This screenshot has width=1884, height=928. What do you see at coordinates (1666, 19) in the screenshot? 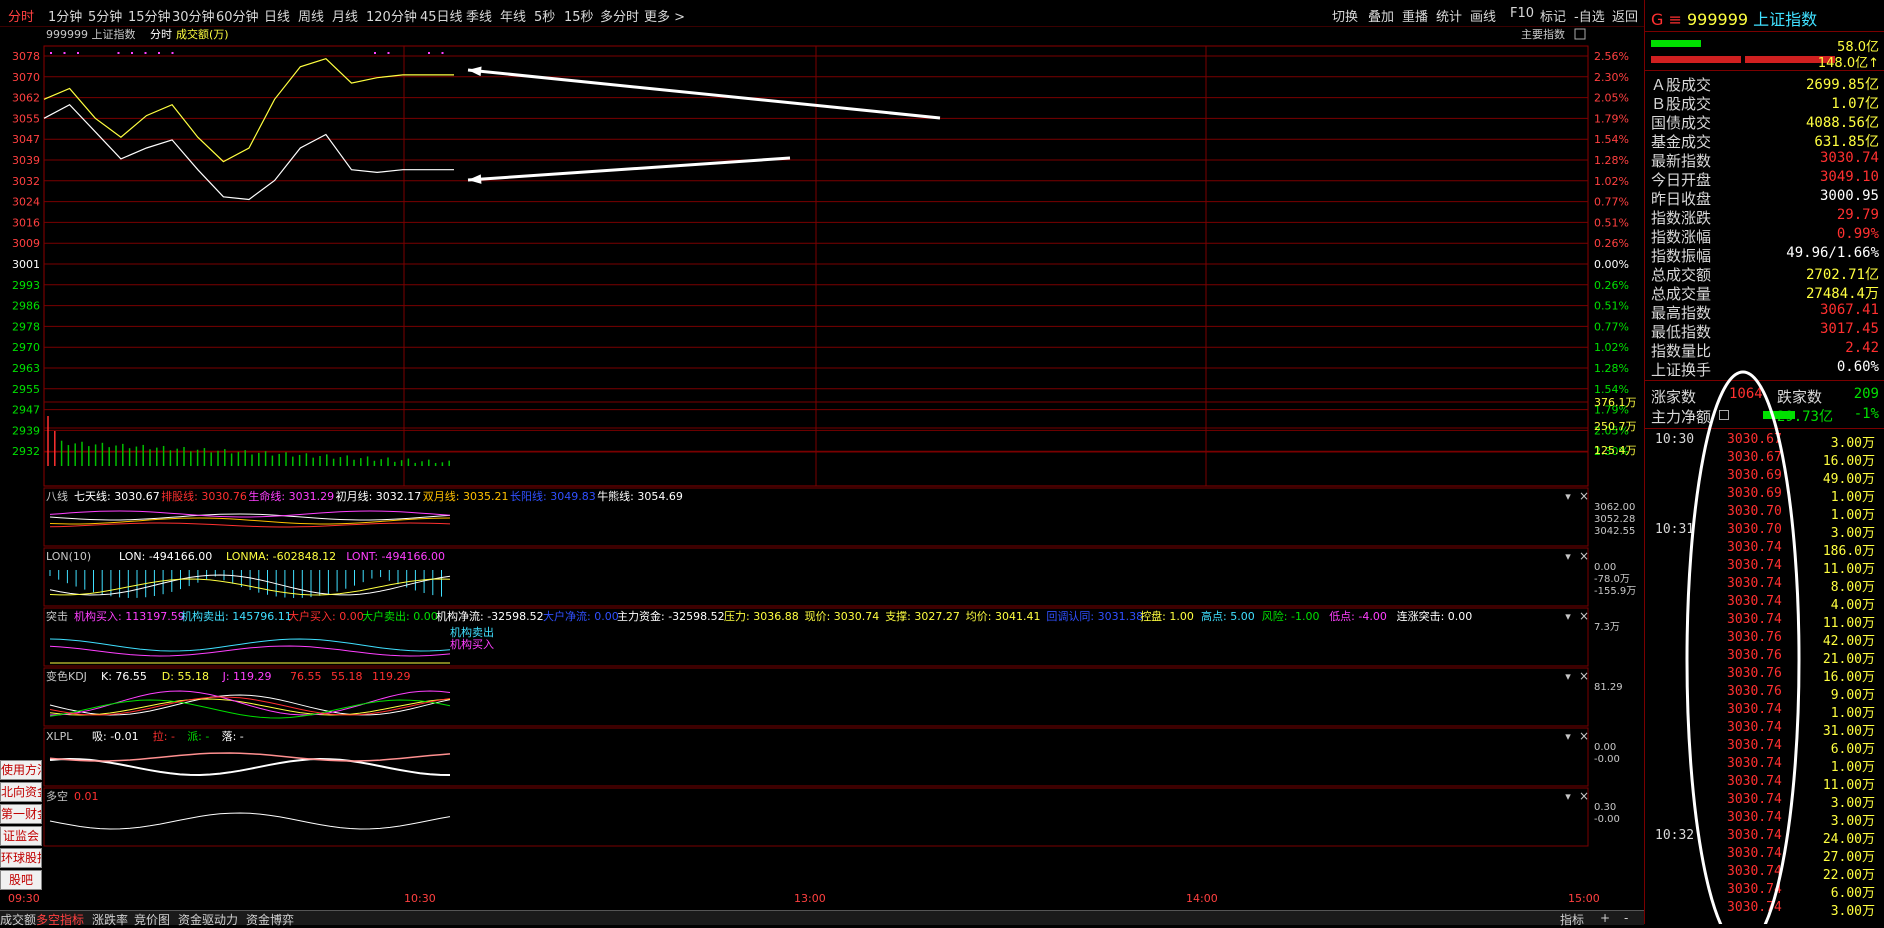
I see `menu-icon: G ≡` at bounding box center [1666, 19].